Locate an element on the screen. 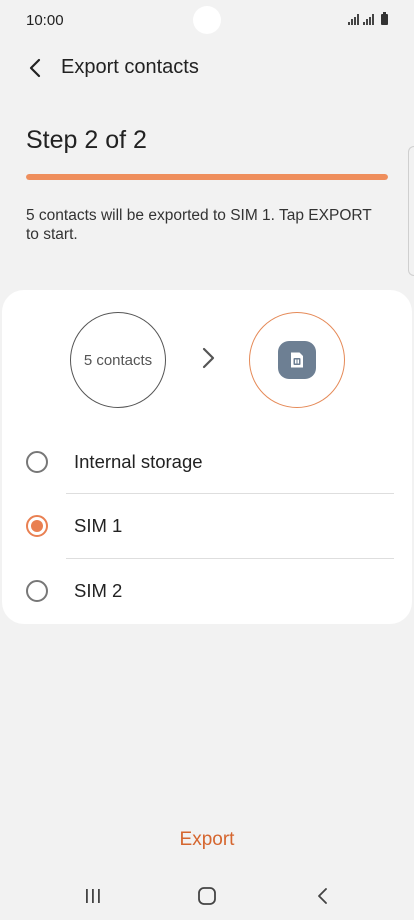 Image resolution: width=414 pixels, height=920 pixels. target-circle is located at coordinates (297, 360).